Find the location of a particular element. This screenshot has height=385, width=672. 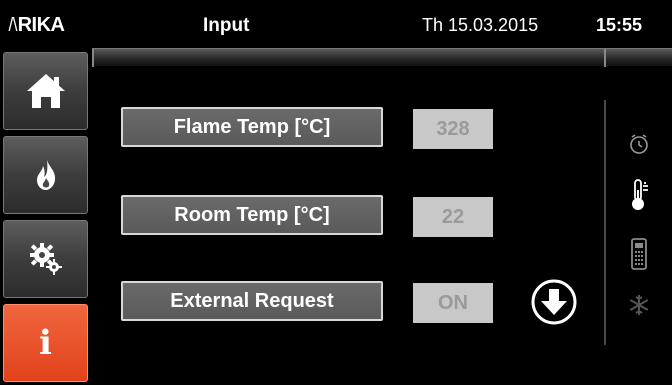

date-display: Th 15.03.2015 is located at coordinates (480, 25).